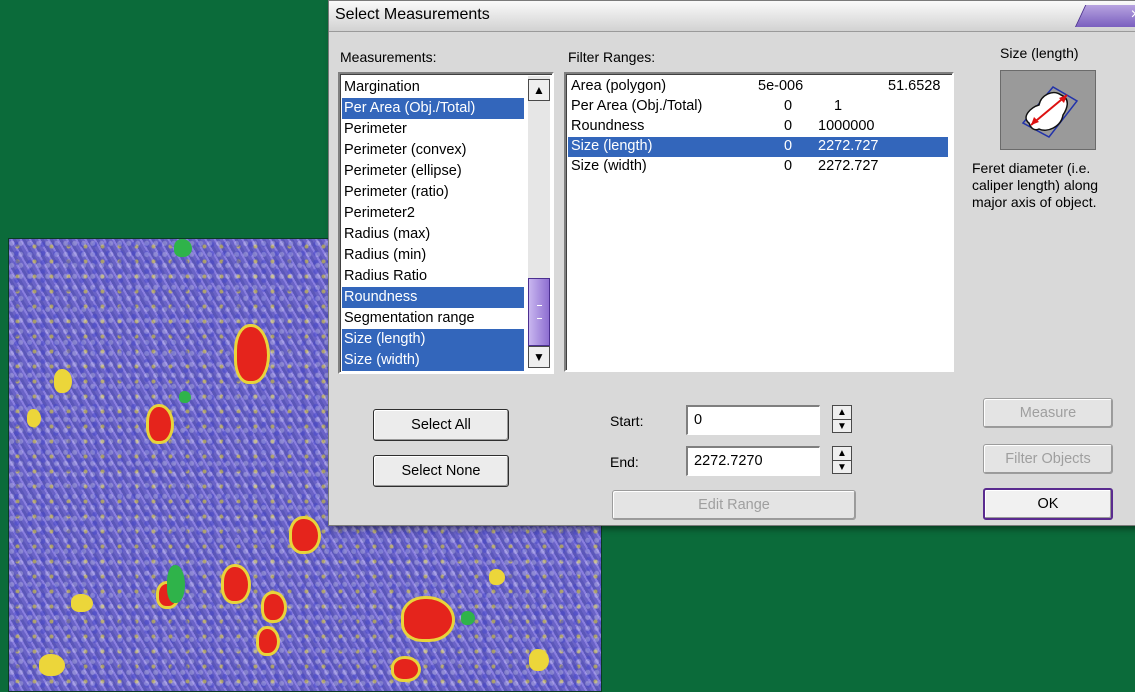 The width and height of the screenshot is (1135, 692). I want to click on end-field: 2272.7270, so click(753, 461).